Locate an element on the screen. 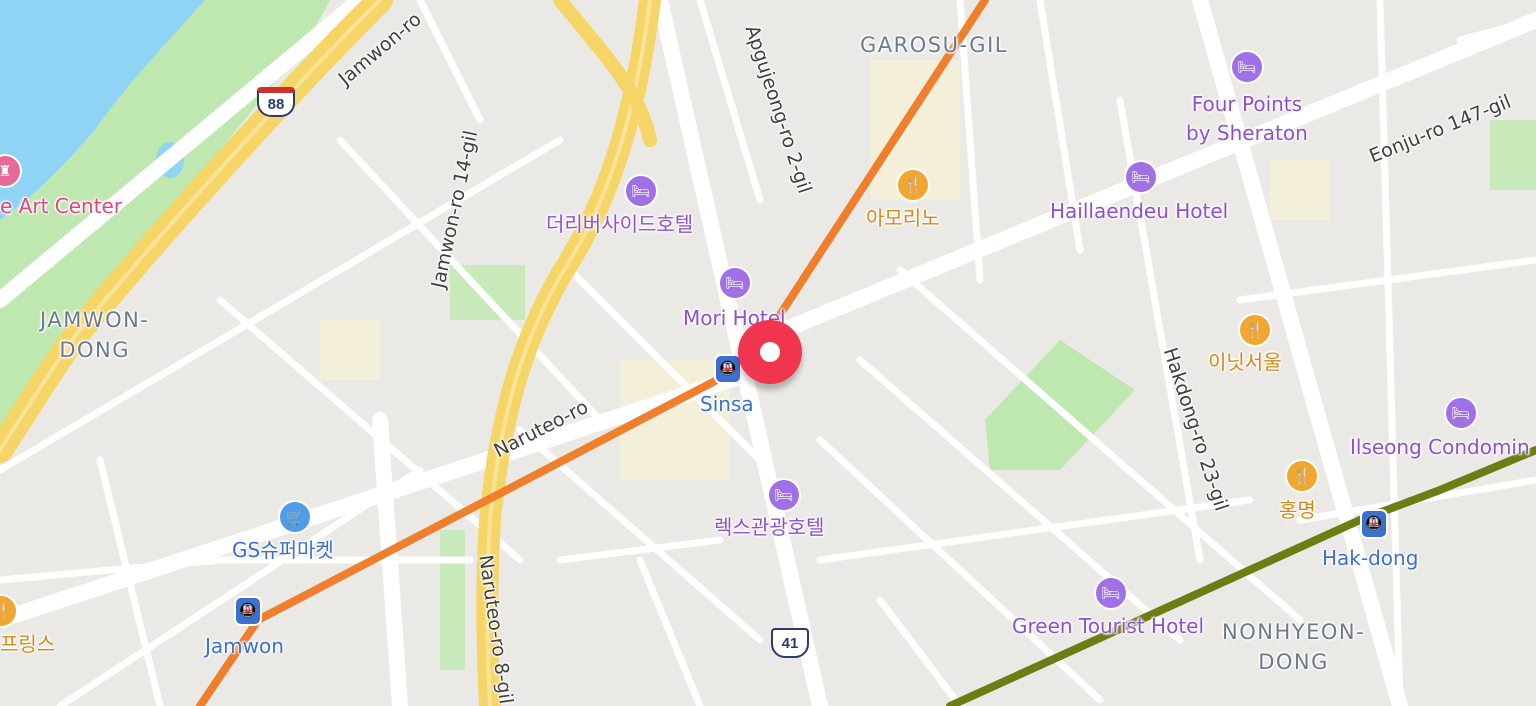 Image resolution: width=1536 pixels, height=706 pixels. poi-the-riverside-hotel: 더리버사이드호텔 is located at coordinates (619, 224).